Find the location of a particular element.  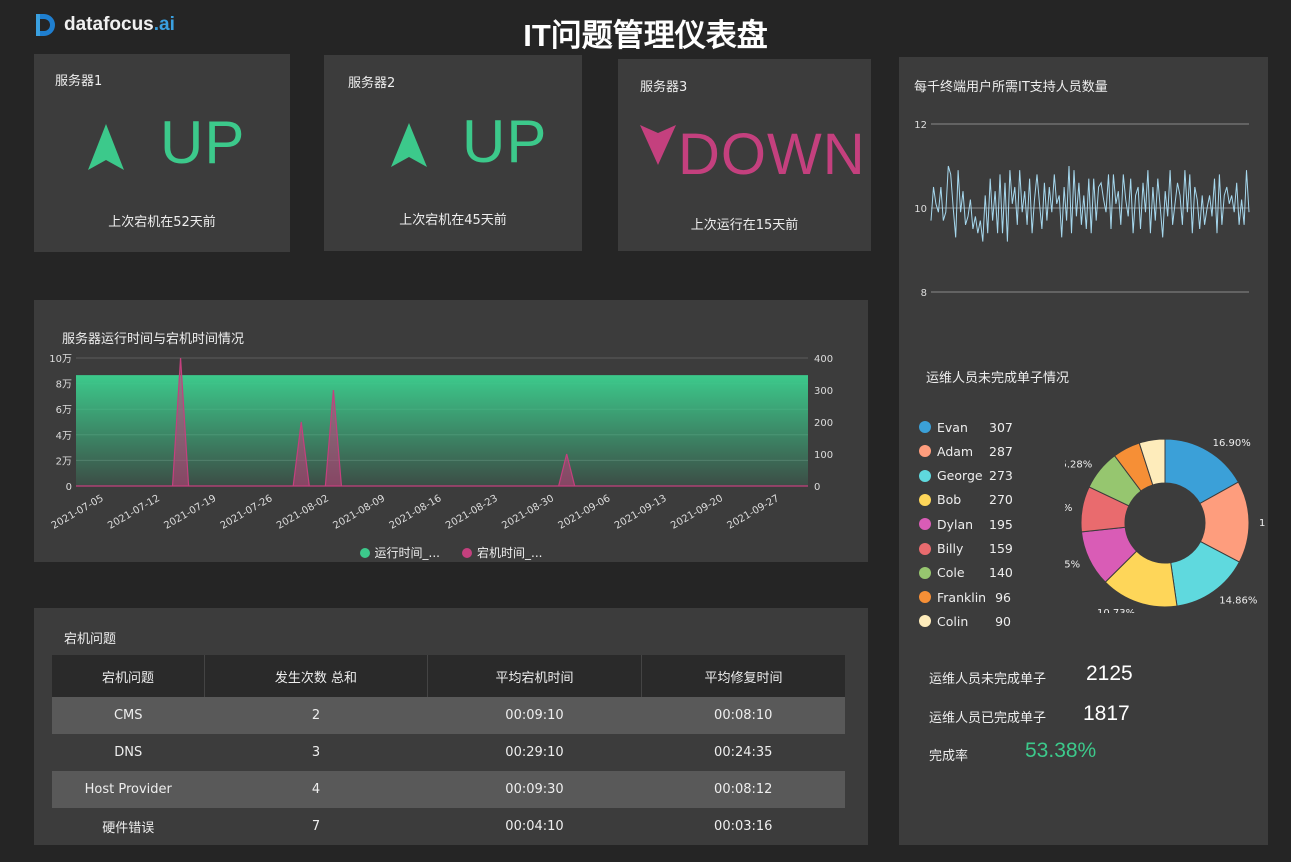

x-tick-label: 2021-07-05 is located at coordinates (78, 512).